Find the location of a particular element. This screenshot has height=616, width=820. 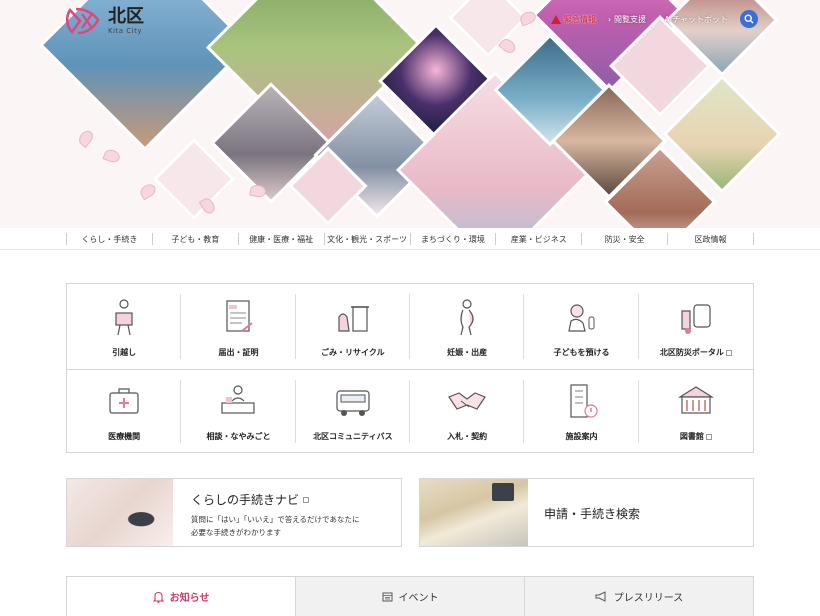

logo-subtitle: Kita City is located at coordinates (125, 31).